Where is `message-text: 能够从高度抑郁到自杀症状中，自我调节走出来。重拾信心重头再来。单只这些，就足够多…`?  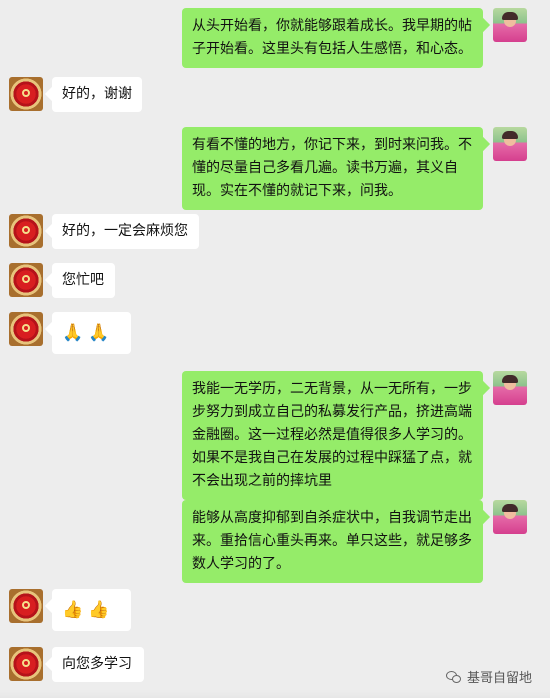
message-text: 能够从高度抑郁到自杀症状中，自我调节走出来。重拾信心重头再来。单只这些，就足够多… is located at coordinates (332, 541).